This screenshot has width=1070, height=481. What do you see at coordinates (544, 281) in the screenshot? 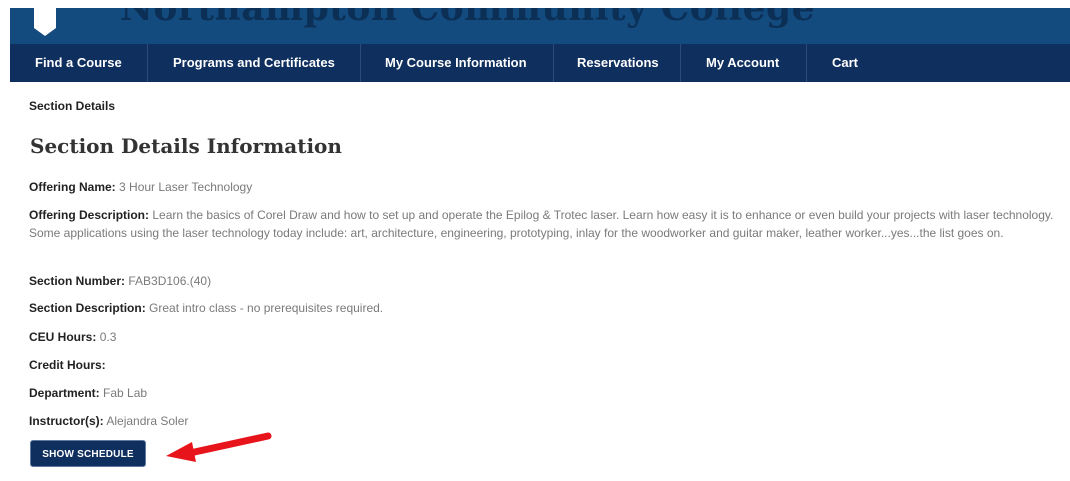
I see `section-number-row: Section Number: FAB3D106.(40)` at bounding box center [544, 281].